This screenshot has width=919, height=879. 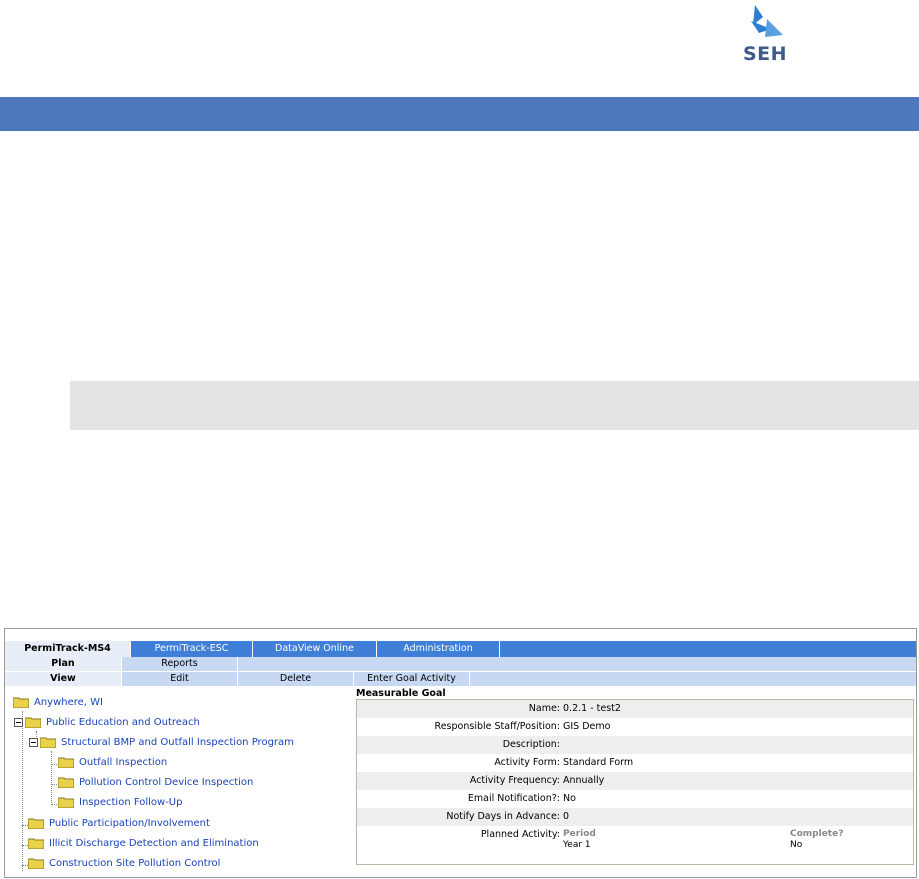 I want to click on subtab-delete: Delete, so click(x=296, y=679).